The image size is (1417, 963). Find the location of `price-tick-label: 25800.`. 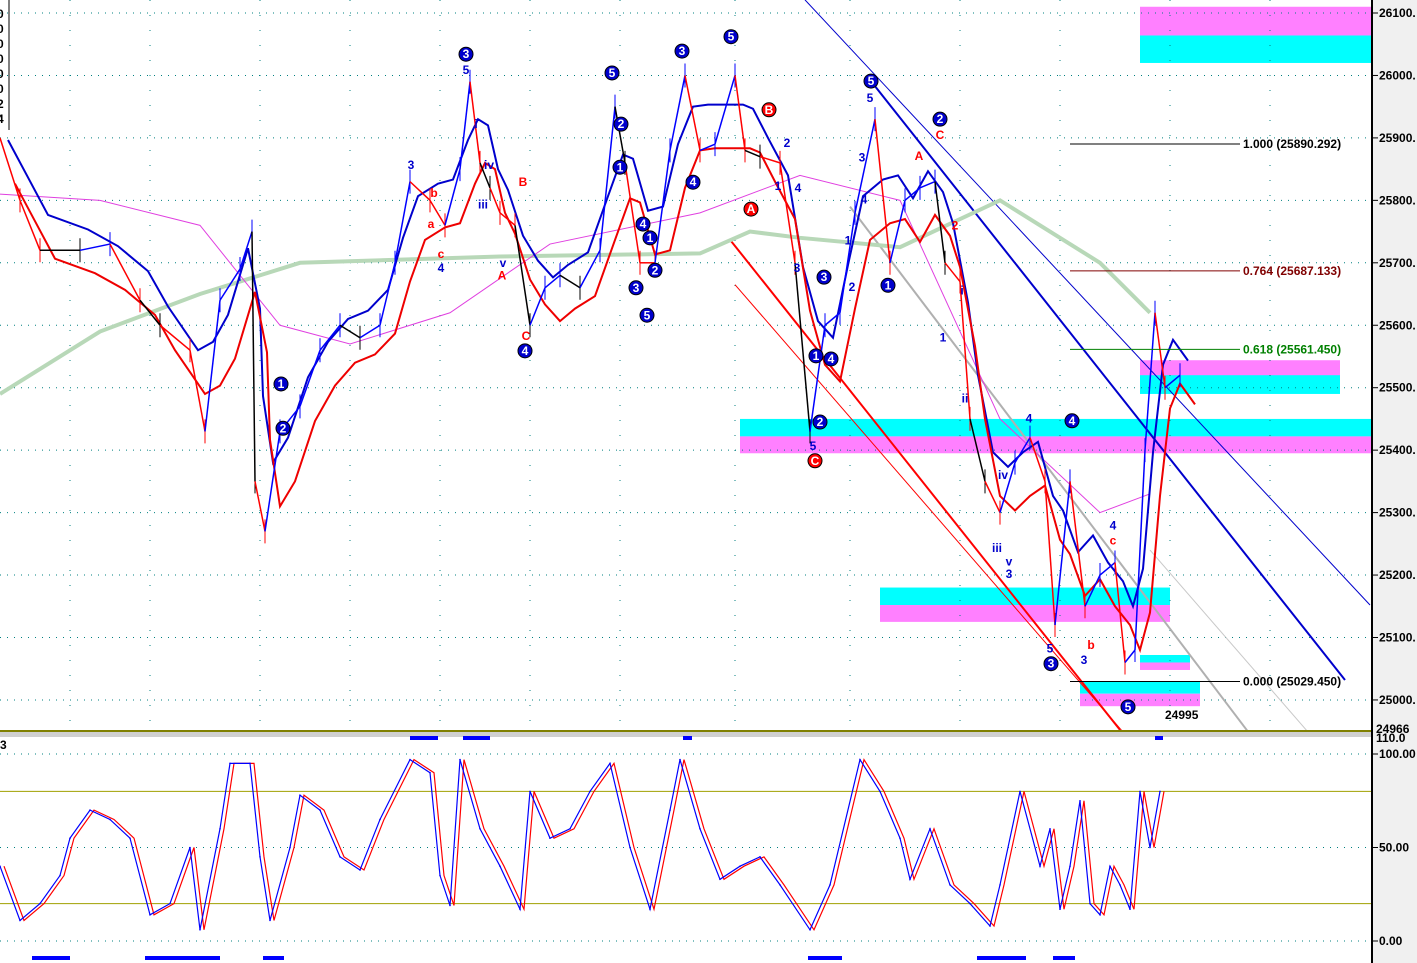

price-tick-label: 25800. is located at coordinates (1397, 200).